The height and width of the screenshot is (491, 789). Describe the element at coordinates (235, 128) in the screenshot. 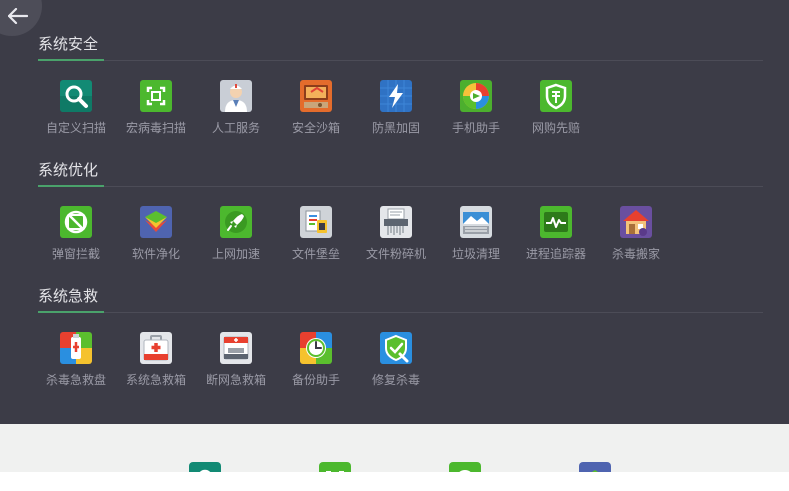

I see `tool-label: 人工服务` at that location.